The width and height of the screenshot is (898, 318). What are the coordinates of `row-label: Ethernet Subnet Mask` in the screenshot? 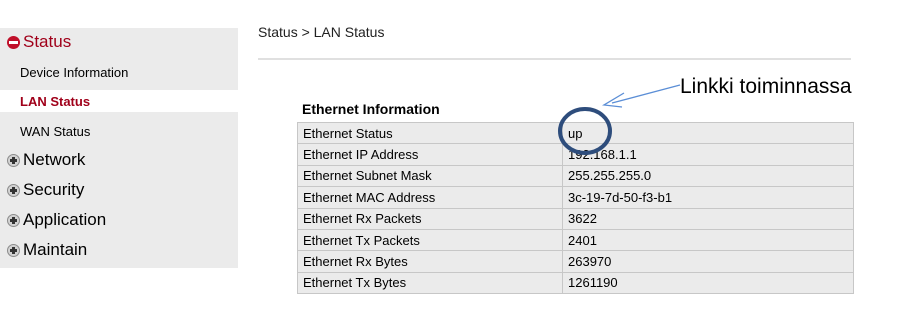 It's located at (430, 176).